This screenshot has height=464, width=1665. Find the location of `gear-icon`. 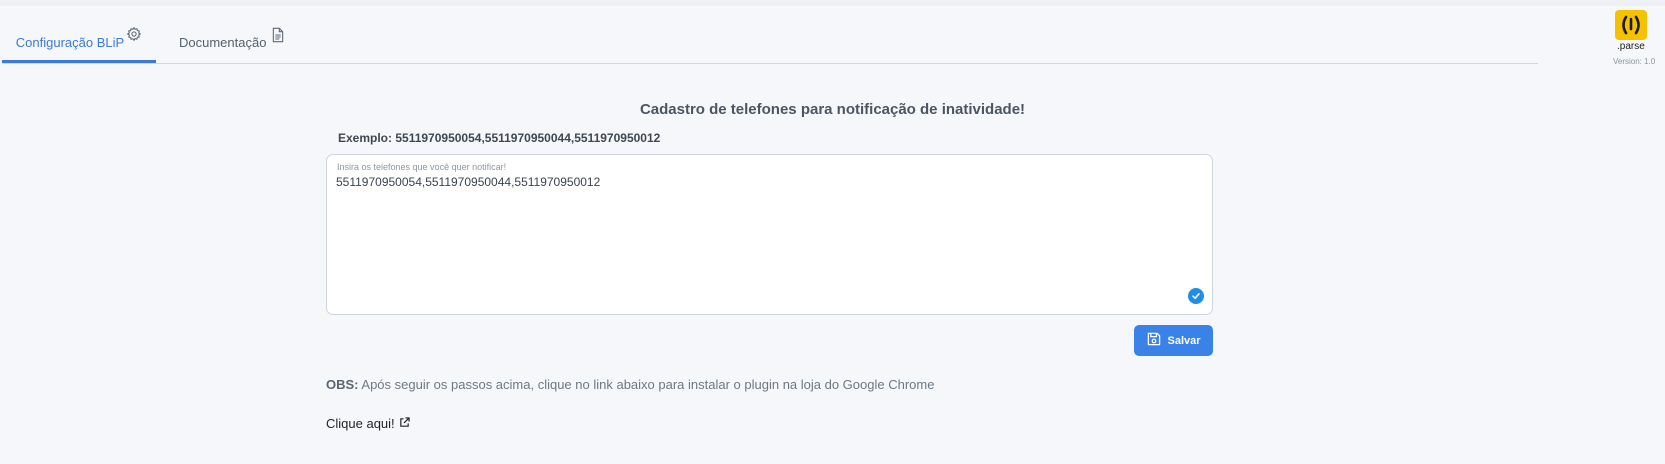

gear-icon is located at coordinates (134, 35).